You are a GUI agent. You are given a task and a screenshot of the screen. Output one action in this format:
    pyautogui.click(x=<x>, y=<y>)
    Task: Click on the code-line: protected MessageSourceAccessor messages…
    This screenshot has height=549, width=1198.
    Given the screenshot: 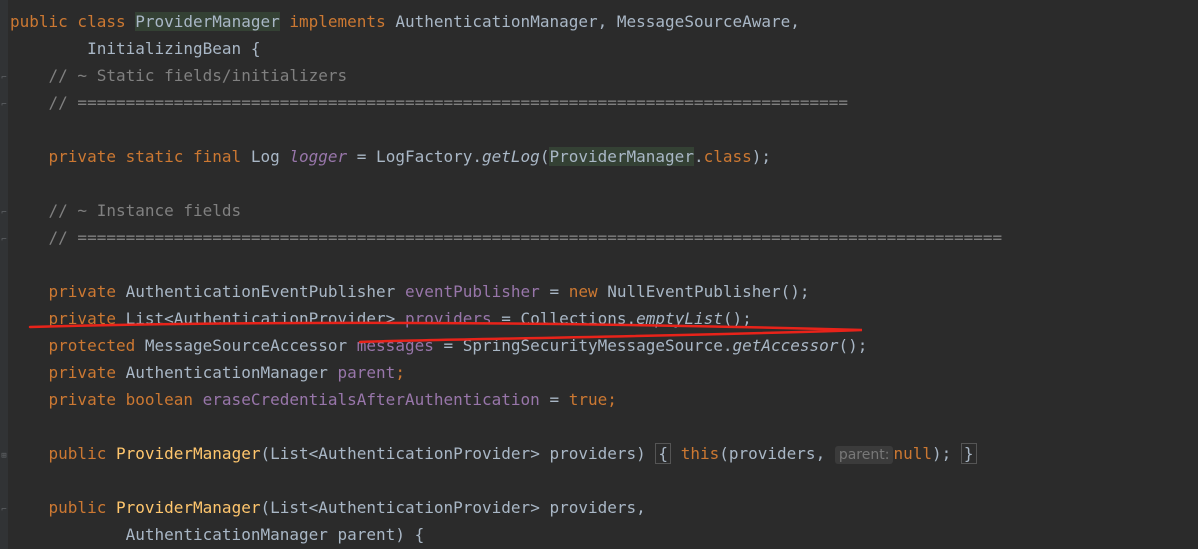 What is the action you would take?
    pyautogui.click(x=458, y=345)
    